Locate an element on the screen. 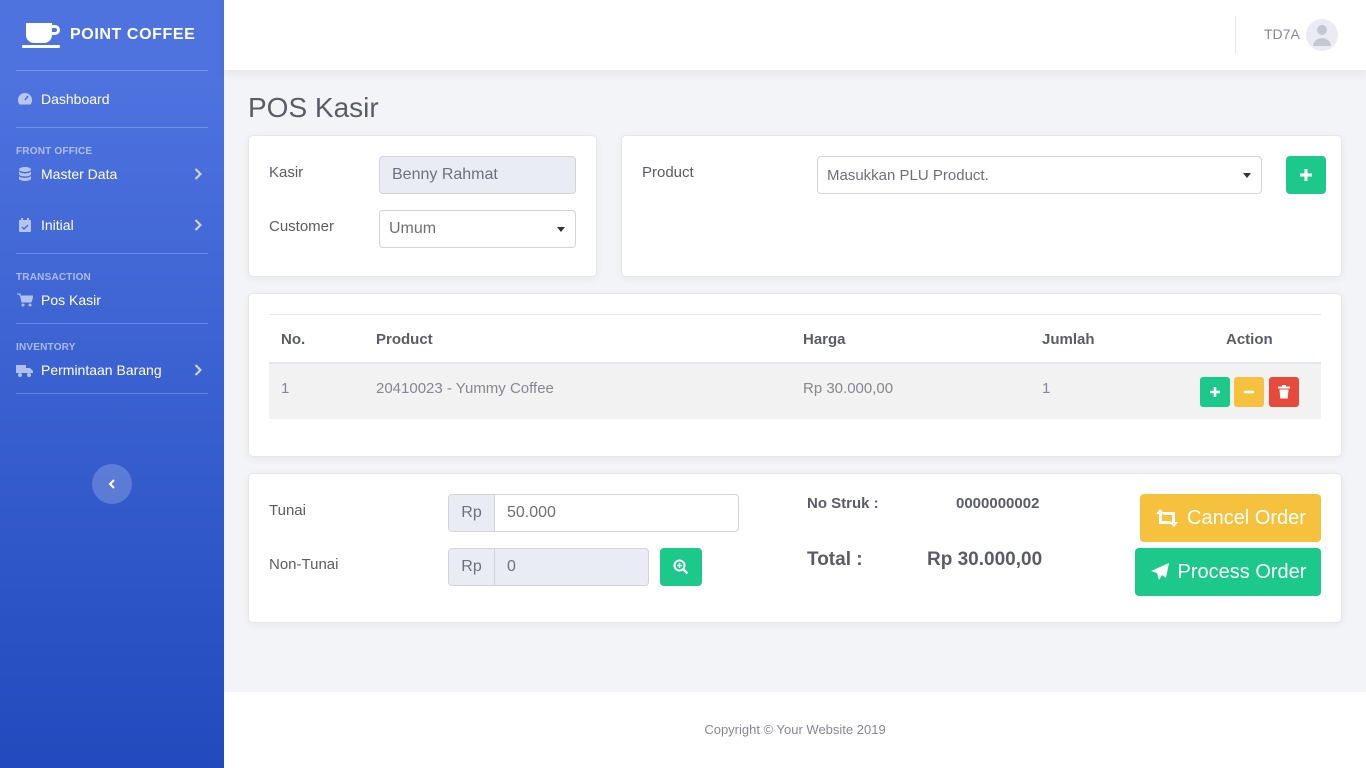 The width and height of the screenshot is (1366, 768). cancel-order-button: Cancel Order is located at coordinates (1230, 518).